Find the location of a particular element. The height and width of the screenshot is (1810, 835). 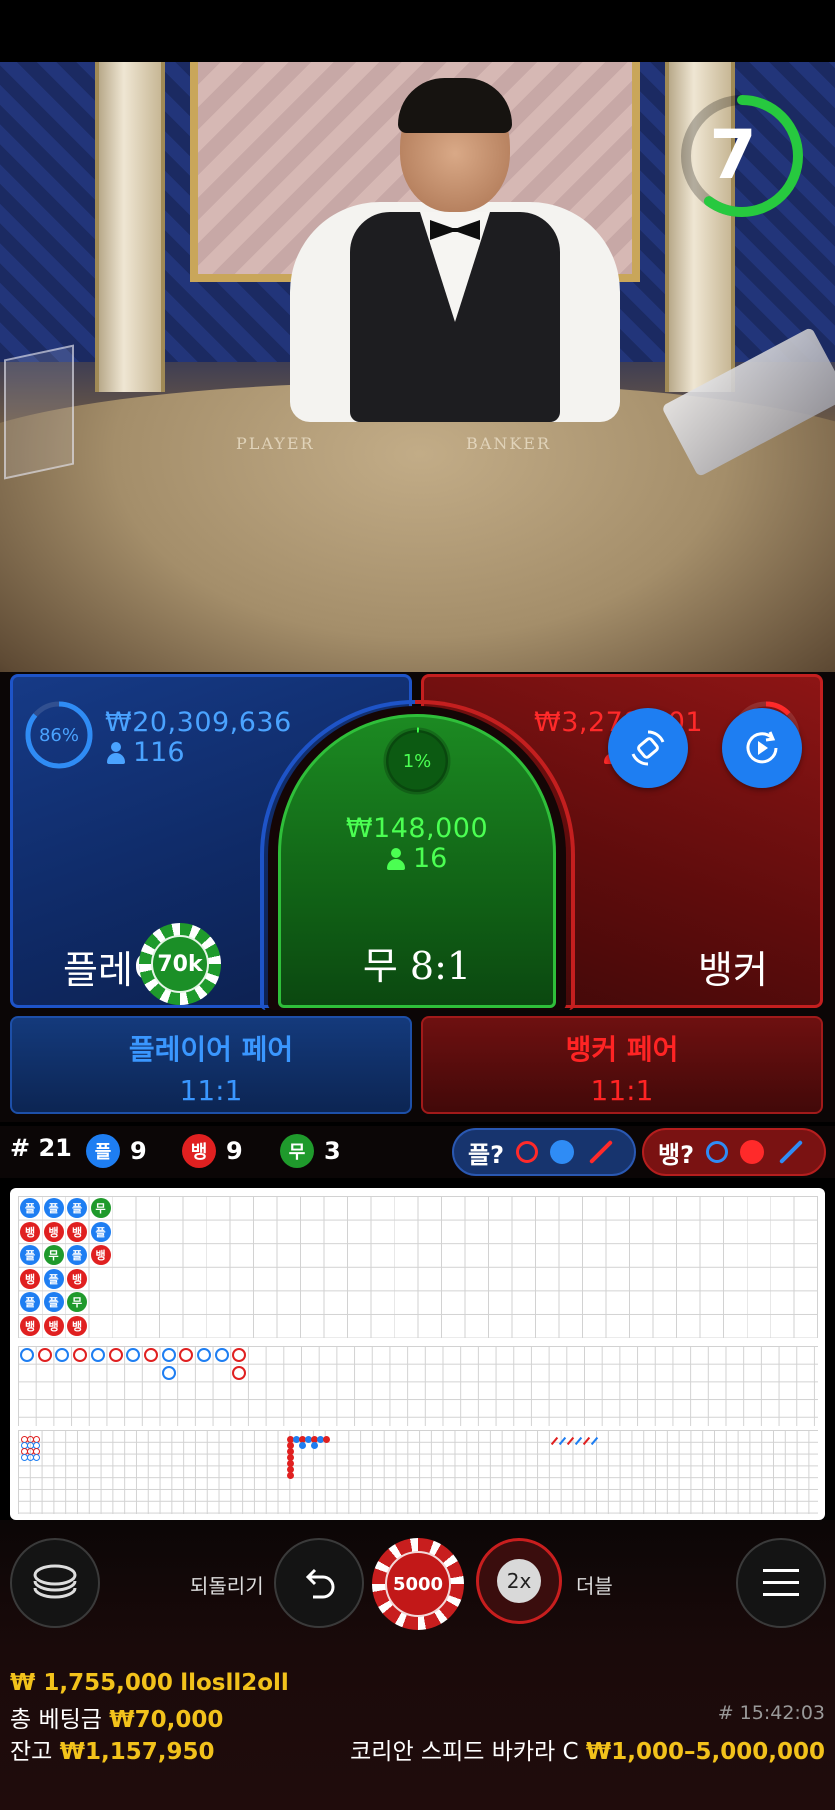

undo-label: 되돌리기 is located at coordinates (227, 1586).